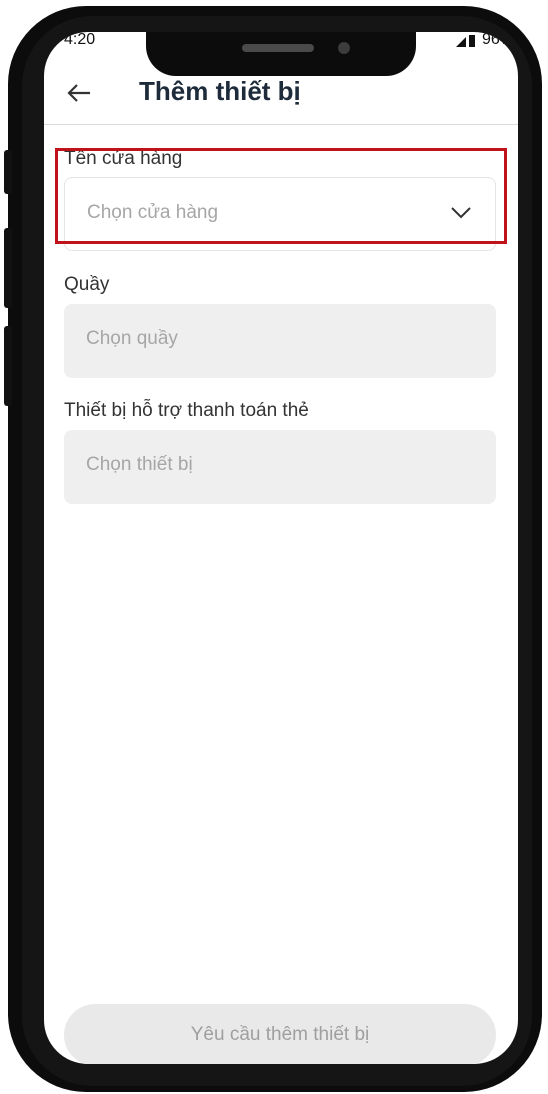  What do you see at coordinates (281, 54) in the screenshot?
I see `phone-notch` at bounding box center [281, 54].